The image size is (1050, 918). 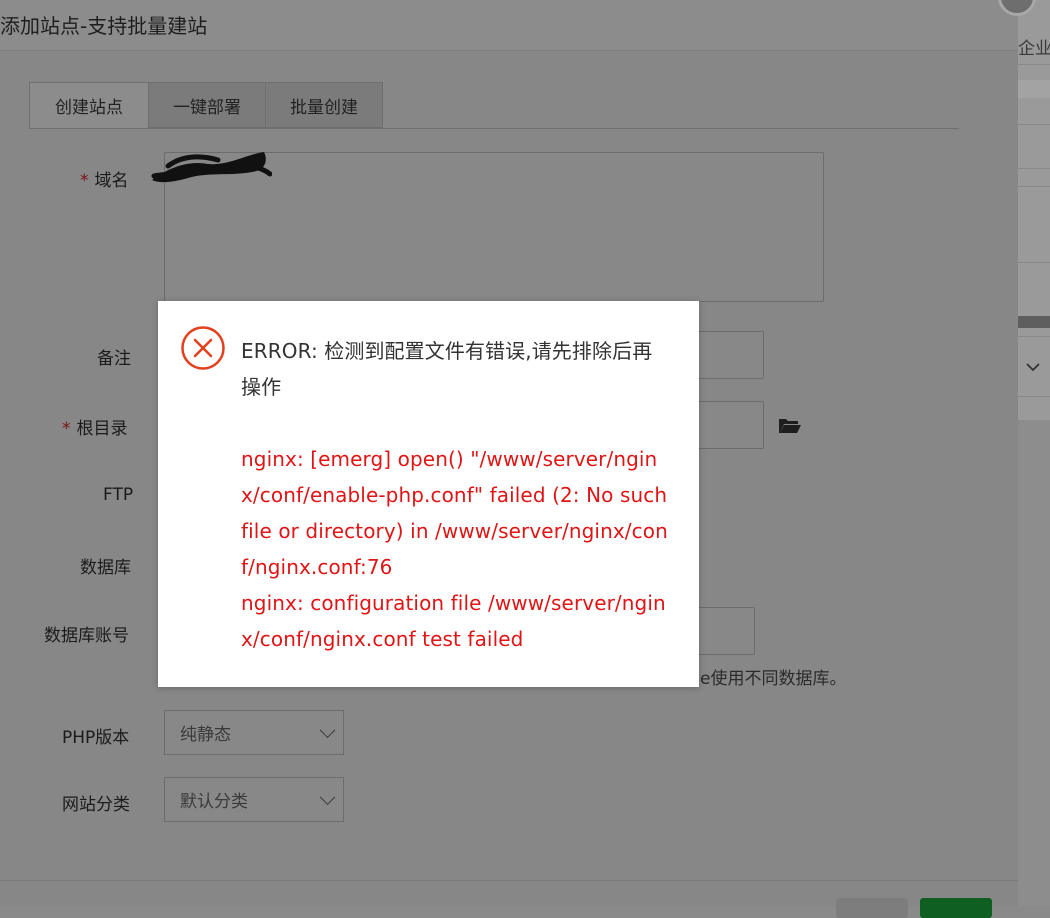 What do you see at coordinates (114, 359) in the screenshot?
I see `remark-label: 备注` at bounding box center [114, 359].